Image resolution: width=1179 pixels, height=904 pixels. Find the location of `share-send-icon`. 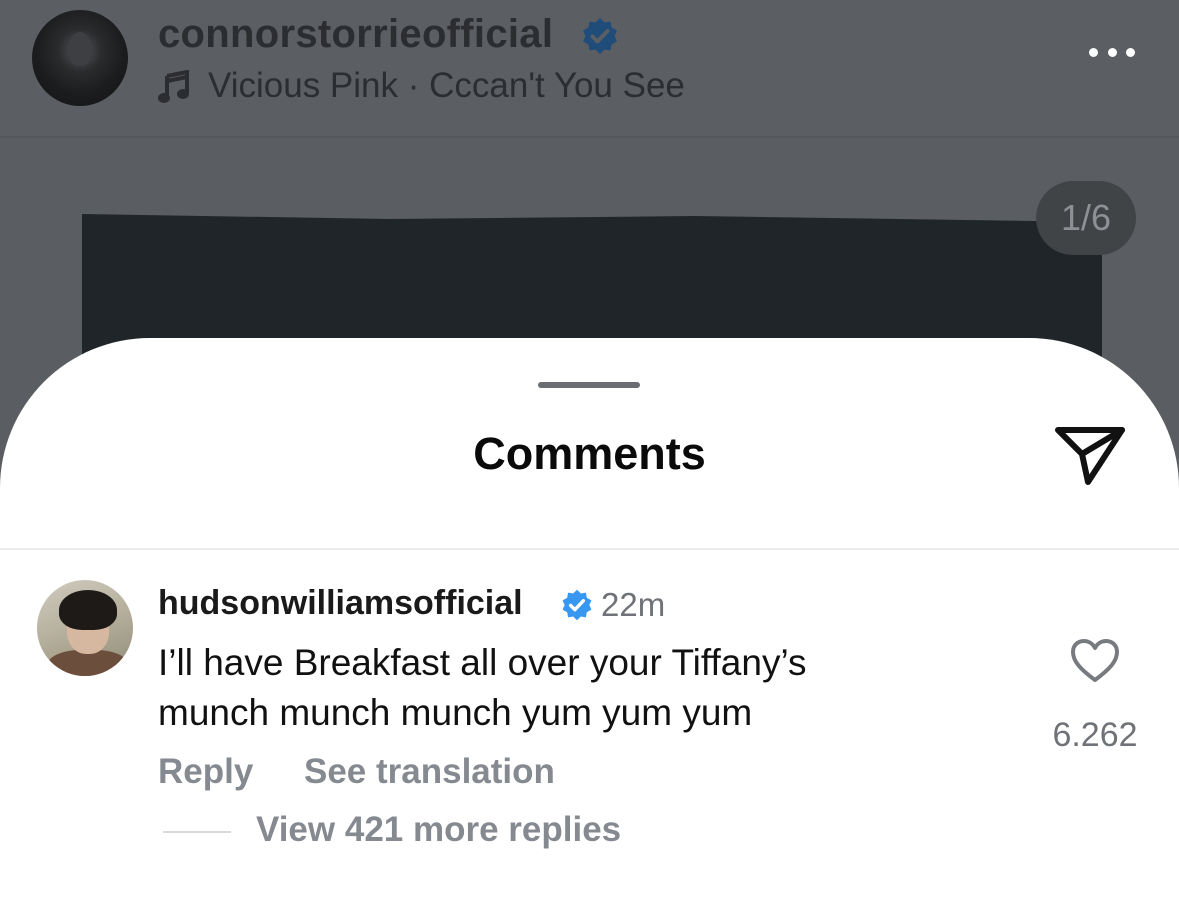

share-send-icon is located at coordinates (1090, 456).